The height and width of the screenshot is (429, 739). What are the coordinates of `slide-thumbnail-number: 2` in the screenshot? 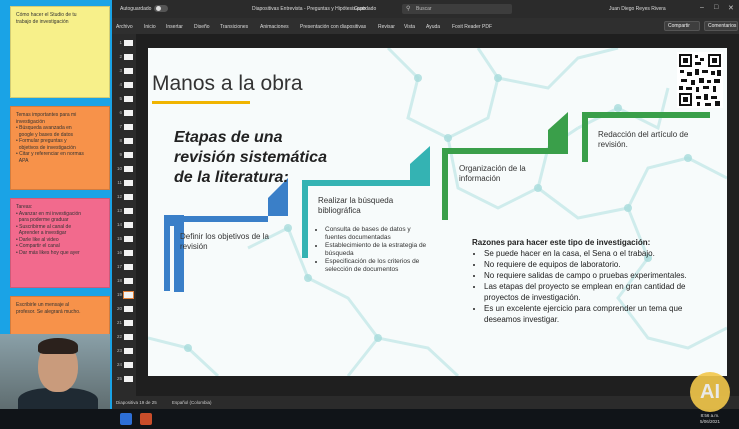 It's located at (120, 56).